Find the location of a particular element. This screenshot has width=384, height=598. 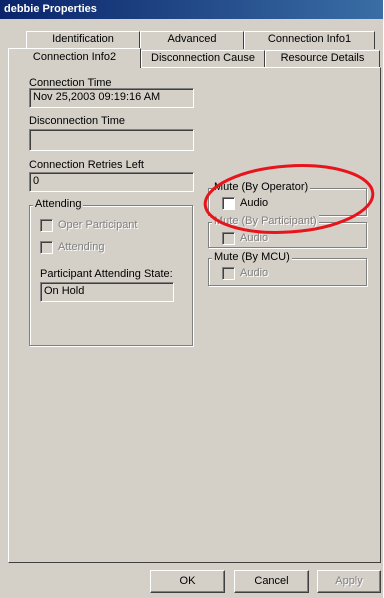

attending-legend: Attending is located at coordinates (58, 204).